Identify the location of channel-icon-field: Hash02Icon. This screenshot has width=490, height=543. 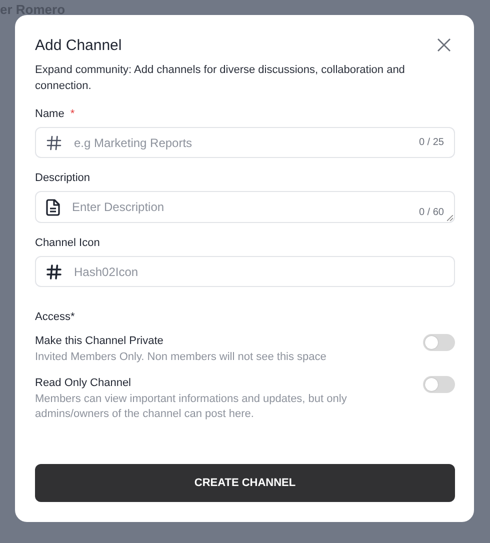
(245, 271).